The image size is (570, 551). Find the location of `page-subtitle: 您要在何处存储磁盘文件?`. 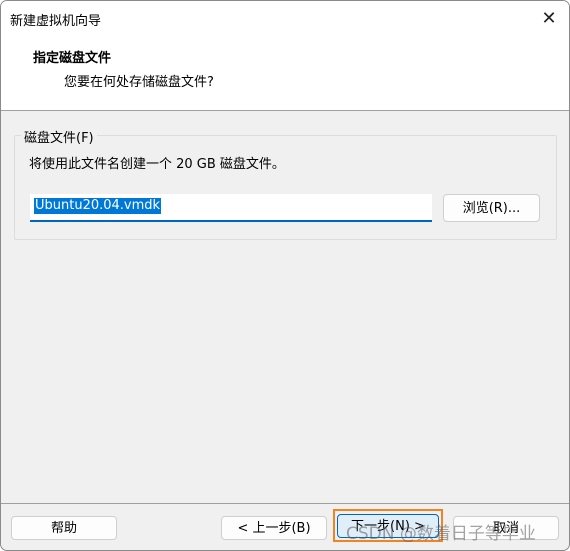

page-subtitle: 您要在何处存储磁盘文件? is located at coordinates (139, 82).